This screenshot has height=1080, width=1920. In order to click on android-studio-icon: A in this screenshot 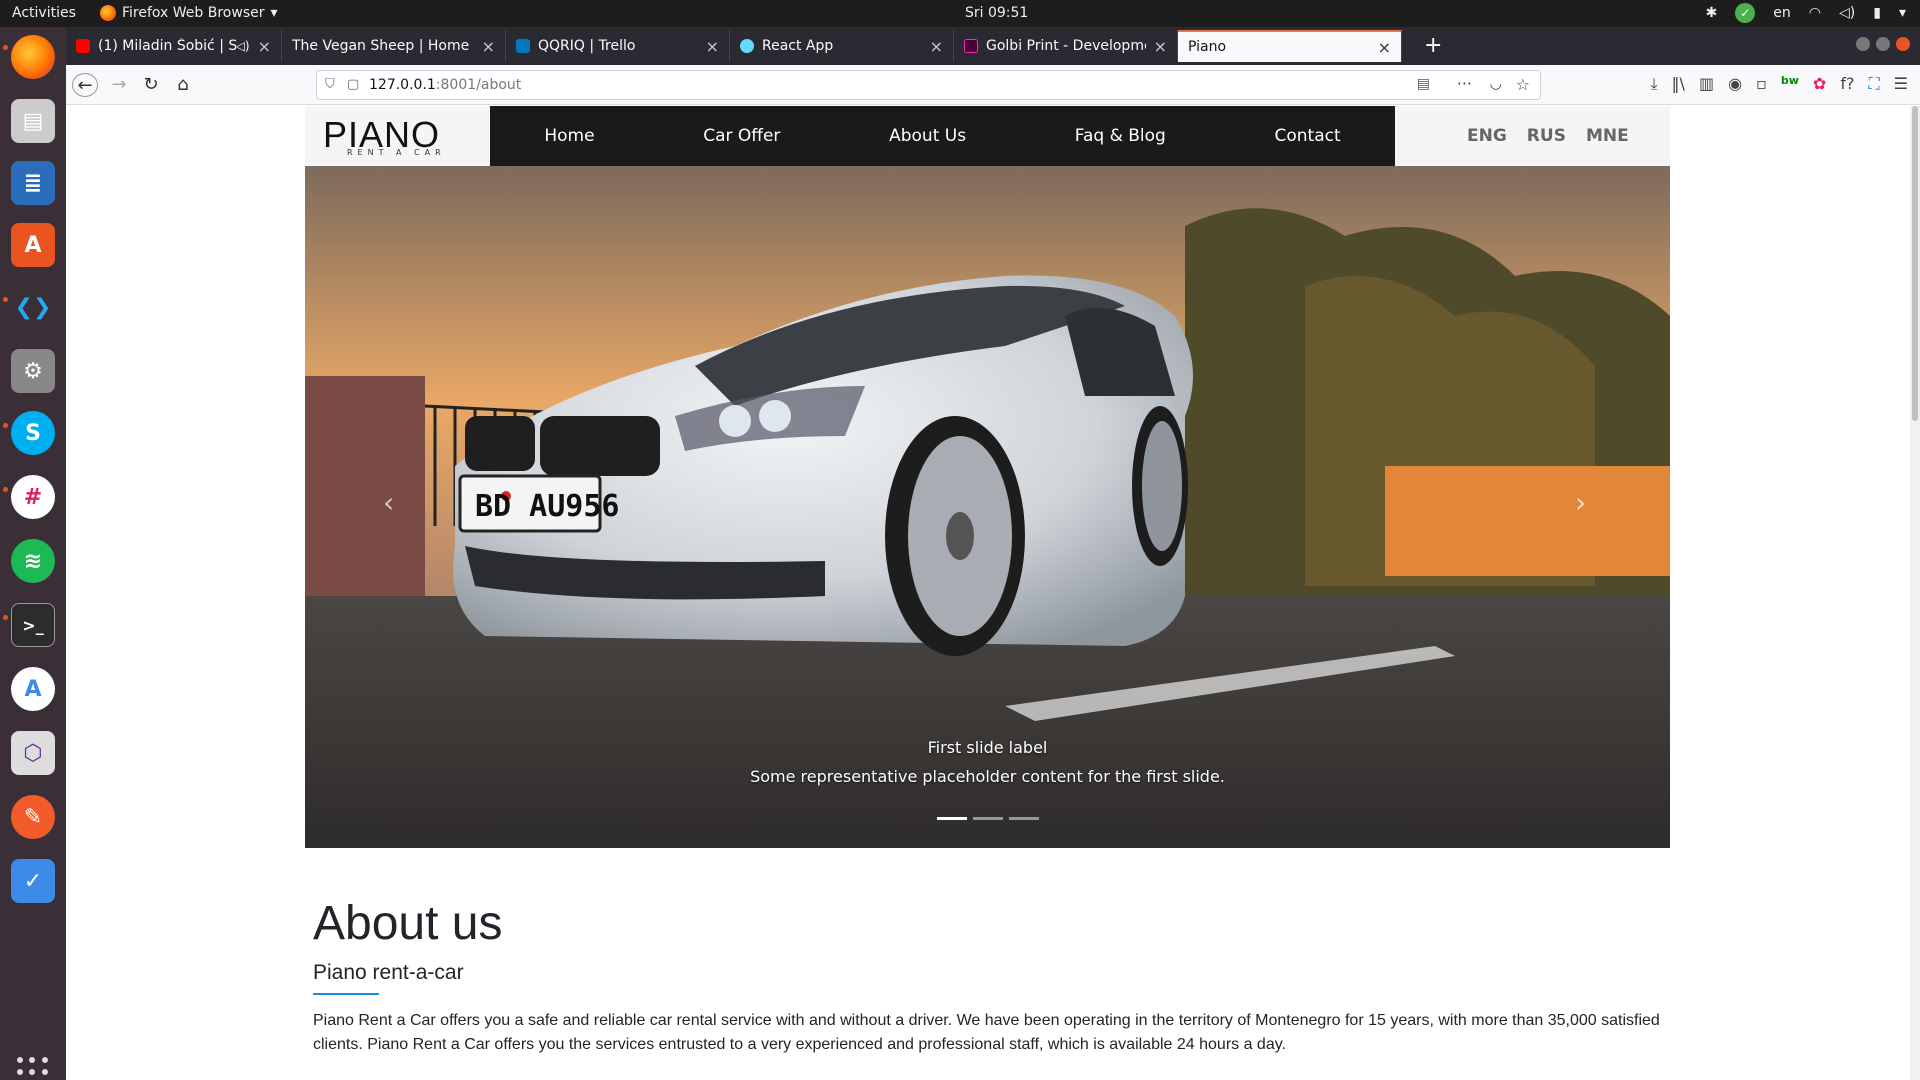, I will do `click(33, 689)`.